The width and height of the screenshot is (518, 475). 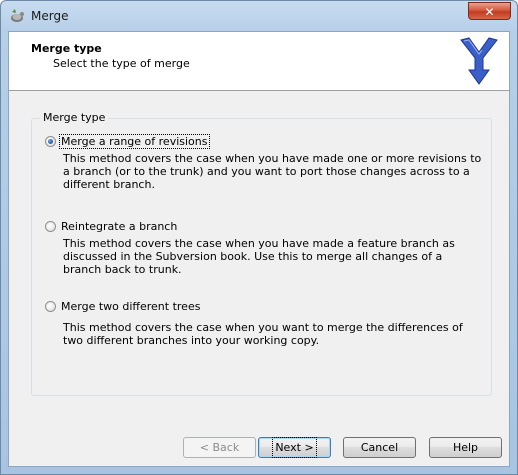 I want to click on close-button: ✕, so click(x=489, y=11).